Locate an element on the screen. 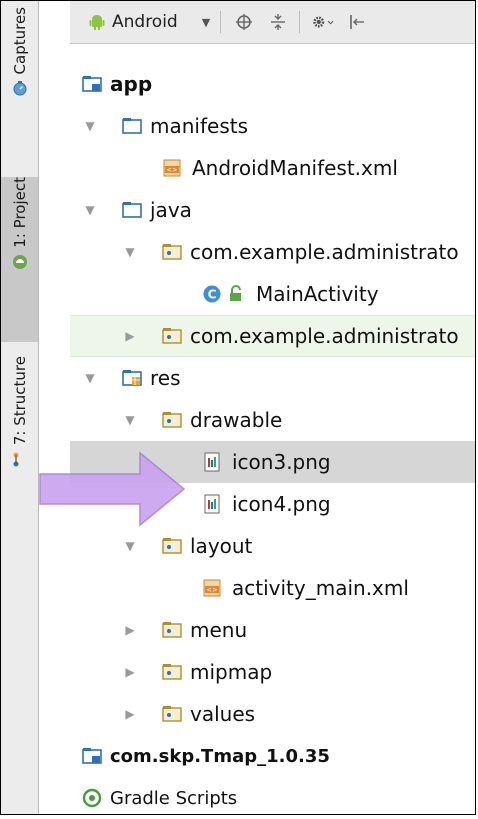 The image size is (478, 819). tree-item-label: app is located at coordinates (131, 84).